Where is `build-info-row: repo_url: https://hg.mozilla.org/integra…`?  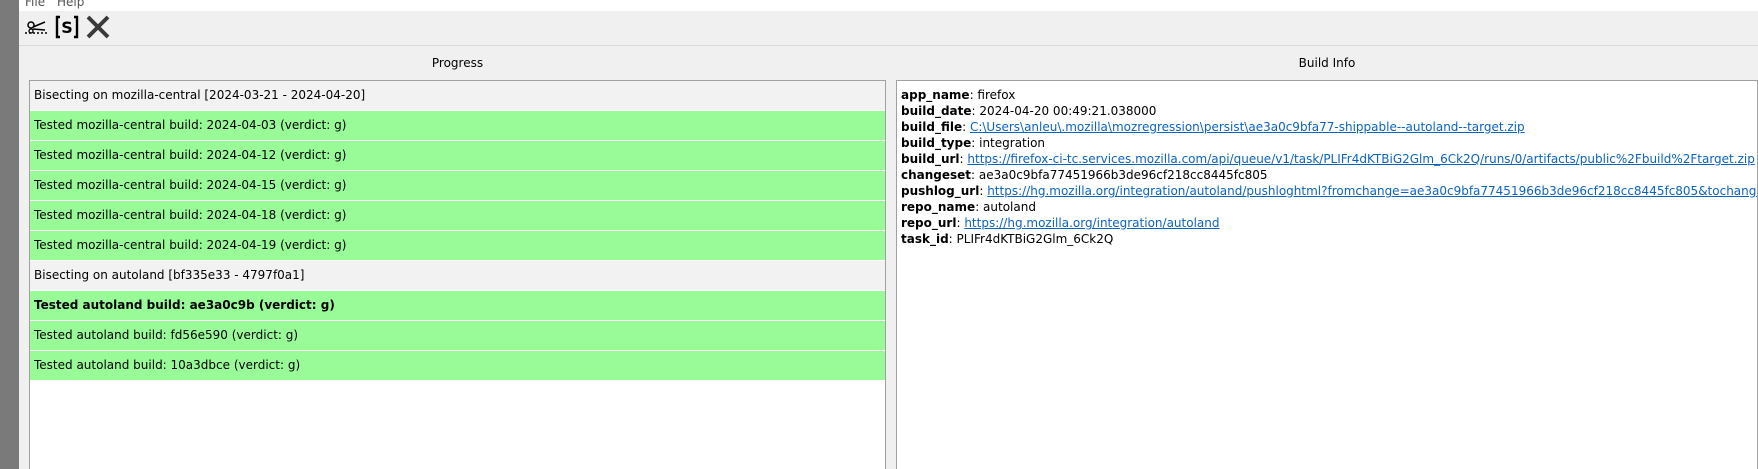 build-info-row: repo_url: https://hg.mozilla.org/integra… is located at coordinates (1060, 223).